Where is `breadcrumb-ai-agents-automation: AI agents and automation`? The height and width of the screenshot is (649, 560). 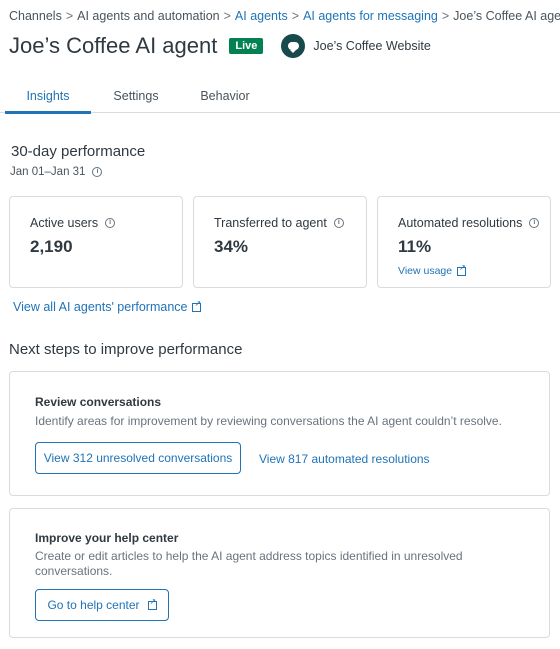
breadcrumb-ai-agents-automation: AI agents and automation is located at coordinates (148, 16).